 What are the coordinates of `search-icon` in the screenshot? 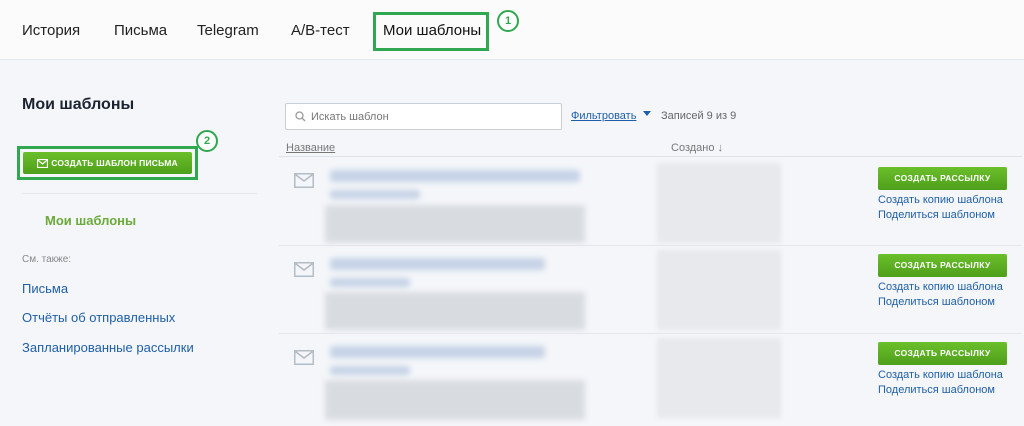 It's located at (300, 116).